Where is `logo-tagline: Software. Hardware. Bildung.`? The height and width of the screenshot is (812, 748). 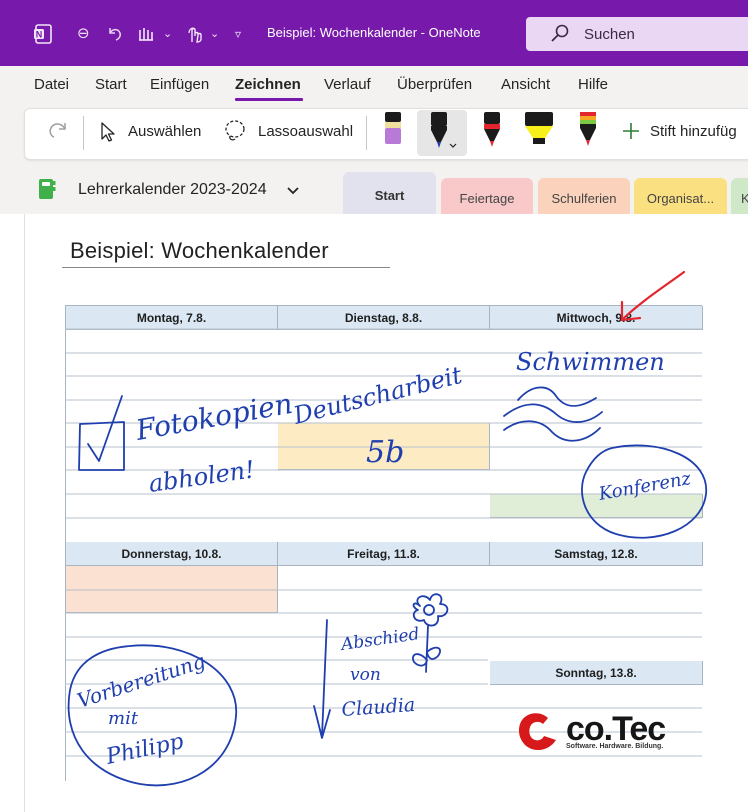
logo-tagline: Software. Hardware. Bildung. is located at coordinates (615, 746).